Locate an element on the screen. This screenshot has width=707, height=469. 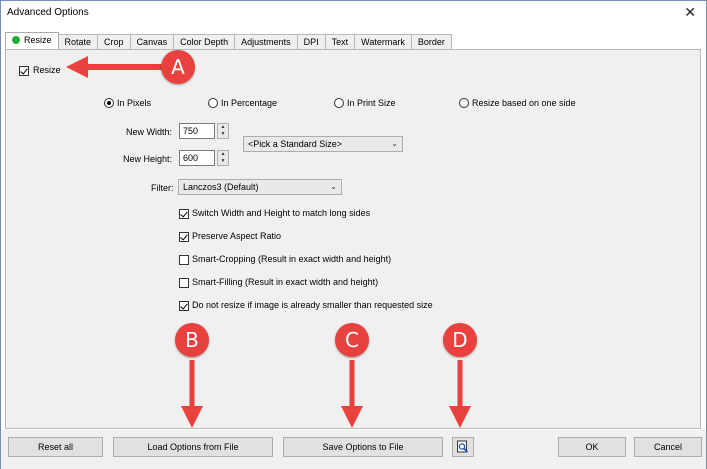
tab-crop: Crop is located at coordinates (114, 41).